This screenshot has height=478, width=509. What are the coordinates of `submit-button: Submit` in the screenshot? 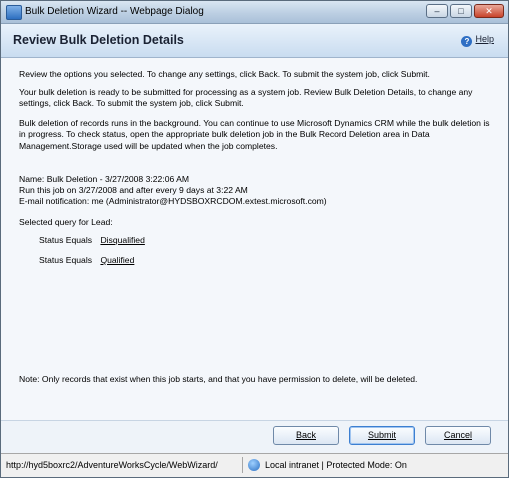 It's located at (382, 435).